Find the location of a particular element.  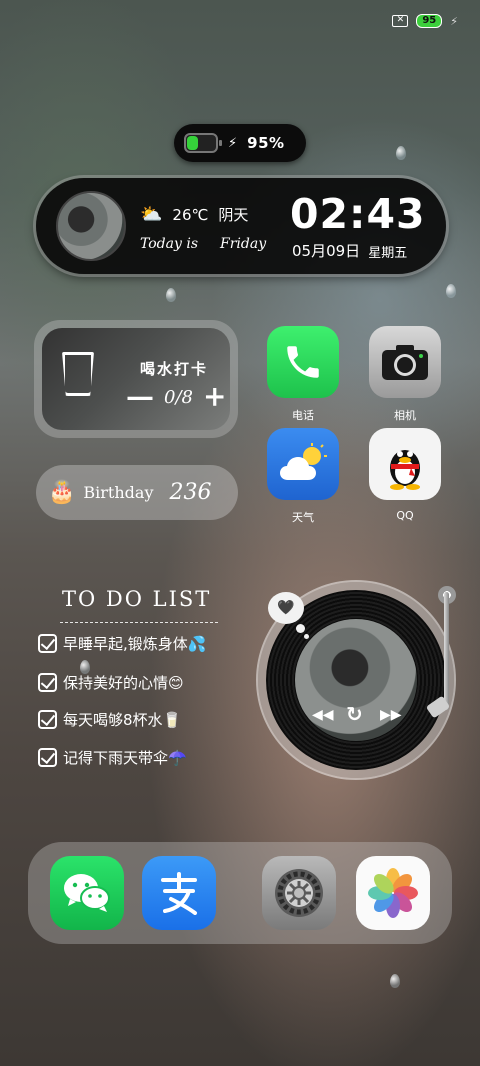

avatar-photo is located at coordinates (91, 226).